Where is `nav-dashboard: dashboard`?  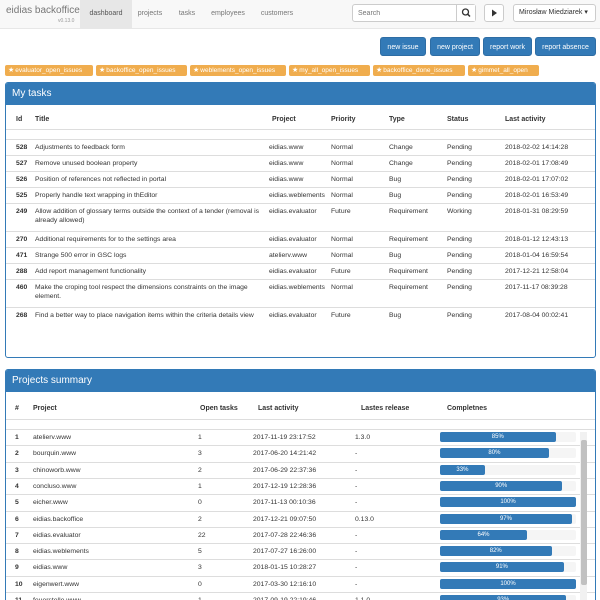
nav-dashboard: dashboard is located at coordinates (106, 14).